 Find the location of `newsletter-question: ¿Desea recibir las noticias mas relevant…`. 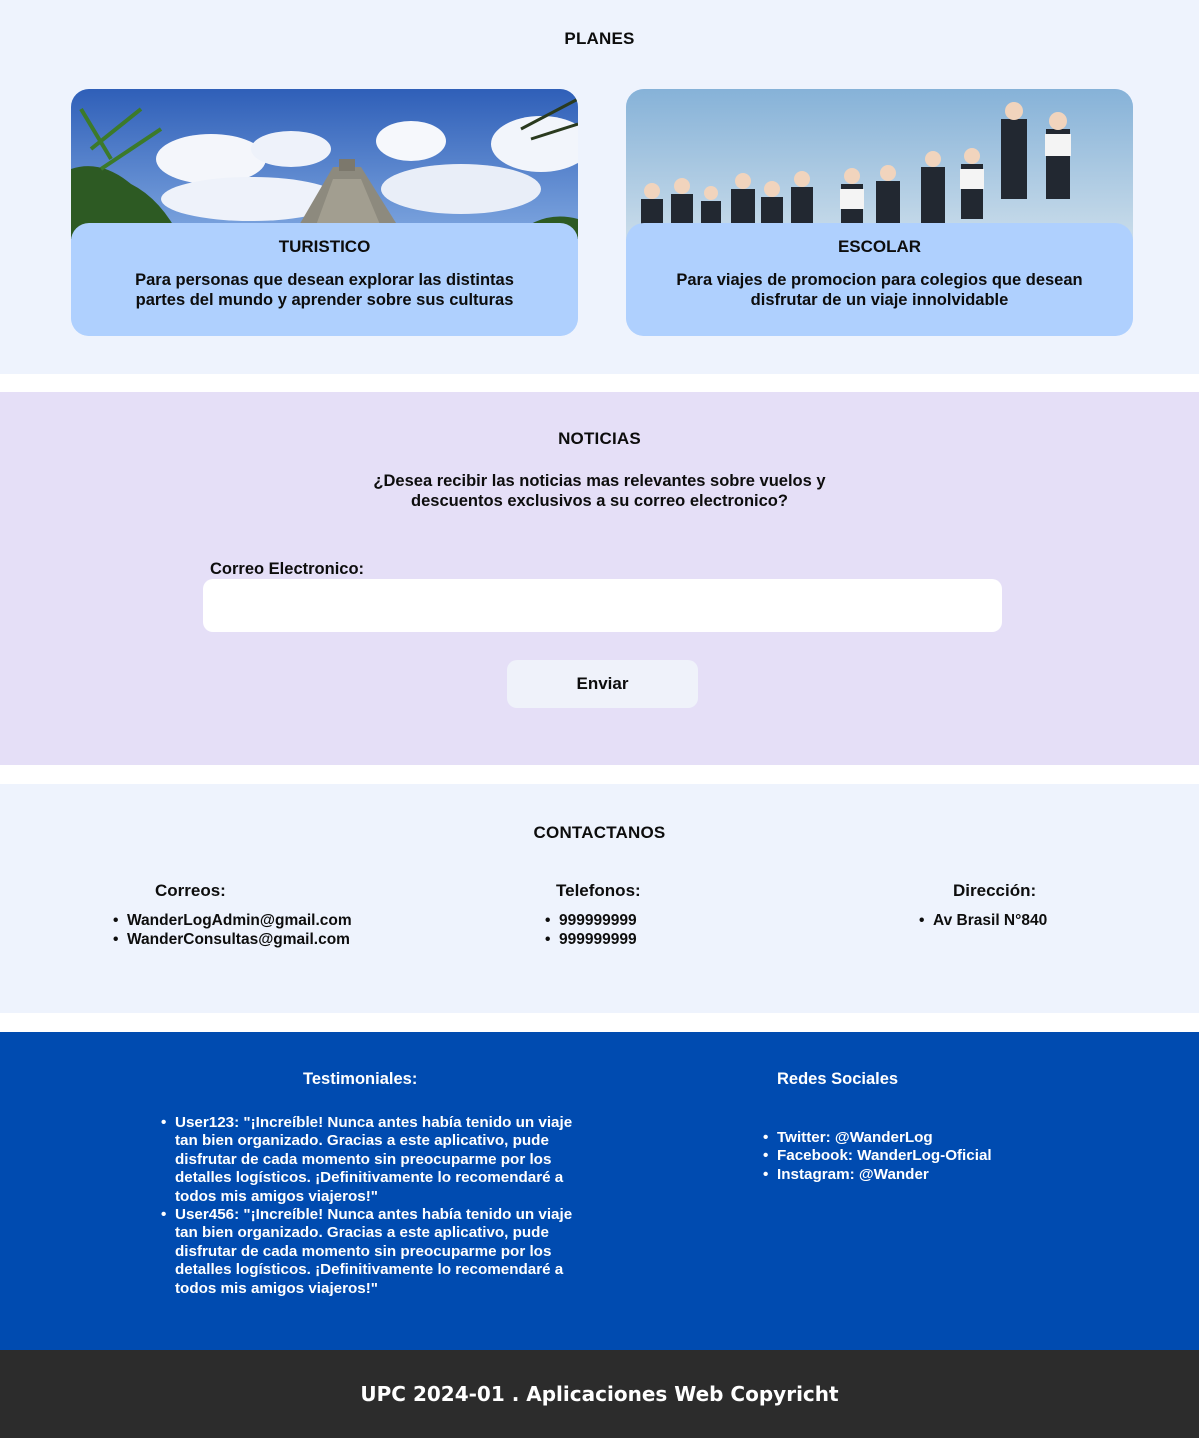

newsletter-question: ¿Desea recibir las noticias mas relevant… is located at coordinates (599, 491).